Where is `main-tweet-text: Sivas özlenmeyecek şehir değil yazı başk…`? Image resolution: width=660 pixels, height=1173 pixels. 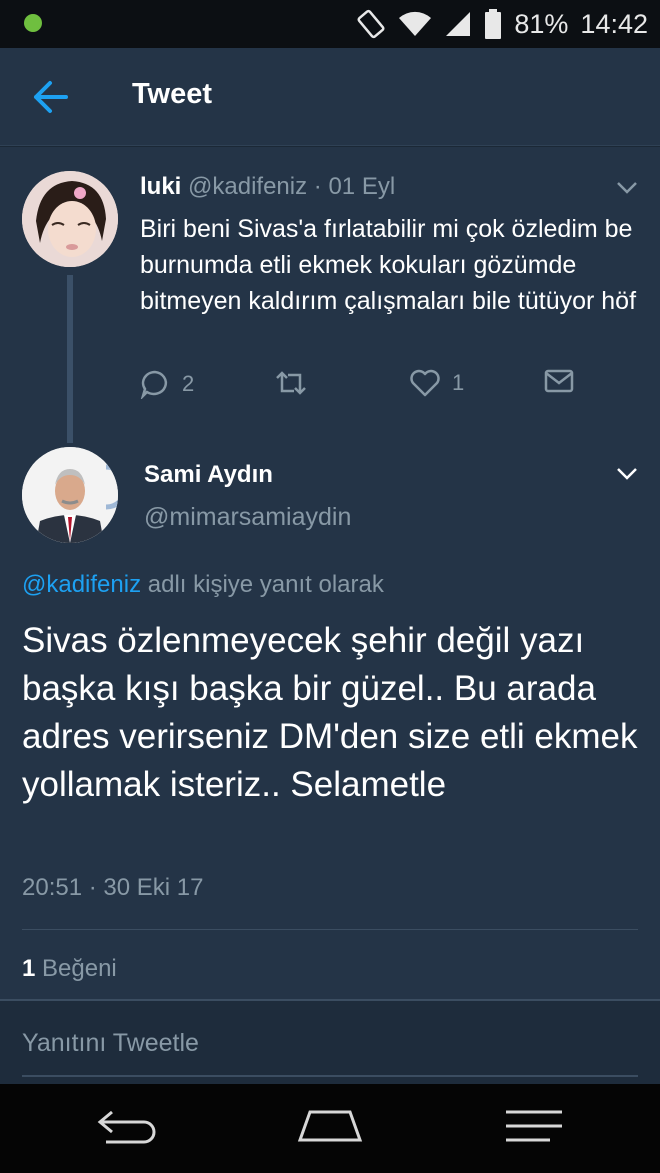
main-tweet-text: Sivas özlenmeyecek şehir değil yazı başk… is located at coordinates (330, 712).